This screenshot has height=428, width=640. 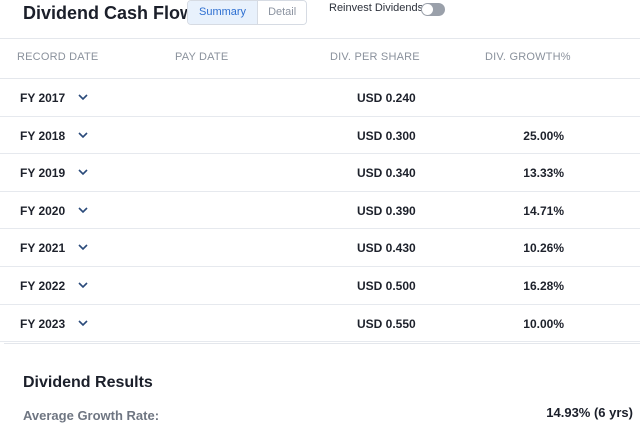 What do you see at coordinates (43, 210) in the screenshot?
I see `record-year: FY 2020` at bounding box center [43, 210].